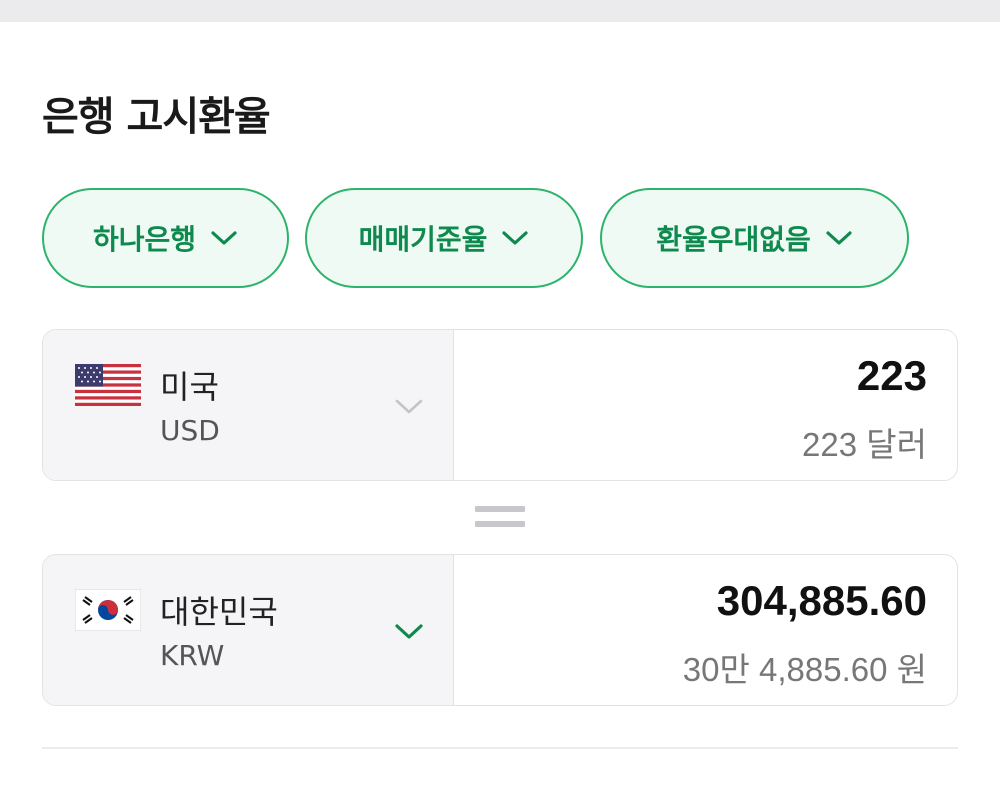 This screenshot has height=786, width=1000. What do you see at coordinates (500, 519) in the screenshot?
I see `equals-icon` at bounding box center [500, 519].